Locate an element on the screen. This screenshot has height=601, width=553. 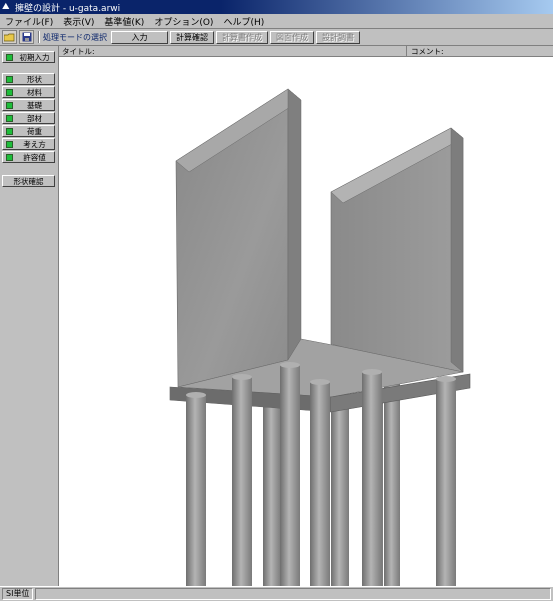
initial-input-label: 初期入力 is located at coordinates (34, 57).